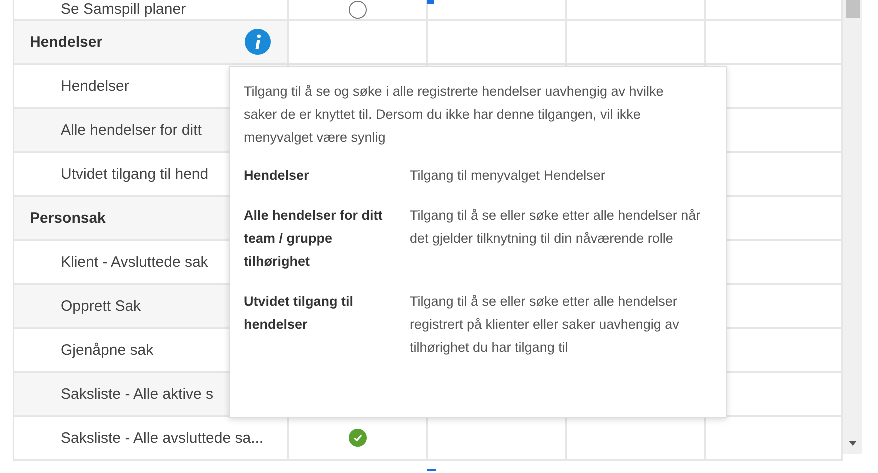 This screenshot has height=473, width=878. What do you see at coordinates (556, 227) in the screenshot?
I see `definition-text: Tilgang til å se eller søke etter alle hendelser når det gjelder tilknytning til din nåværende rolle` at bounding box center [556, 227].